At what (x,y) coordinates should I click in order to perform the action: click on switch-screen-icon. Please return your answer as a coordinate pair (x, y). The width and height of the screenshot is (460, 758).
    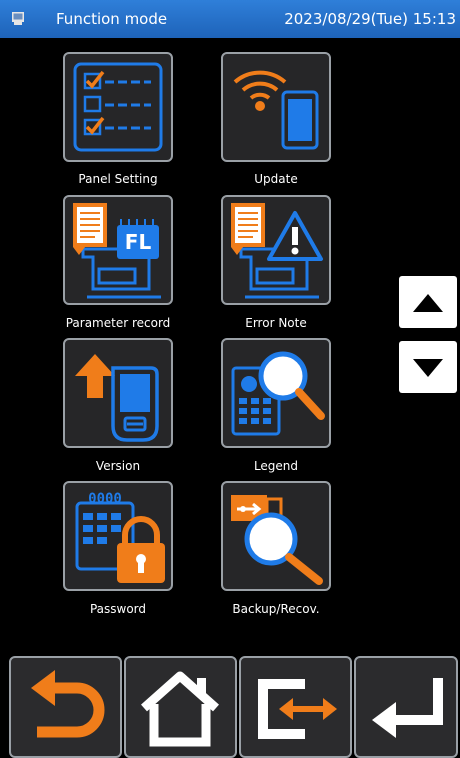
    Looking at the image, I should click on (297, 709).